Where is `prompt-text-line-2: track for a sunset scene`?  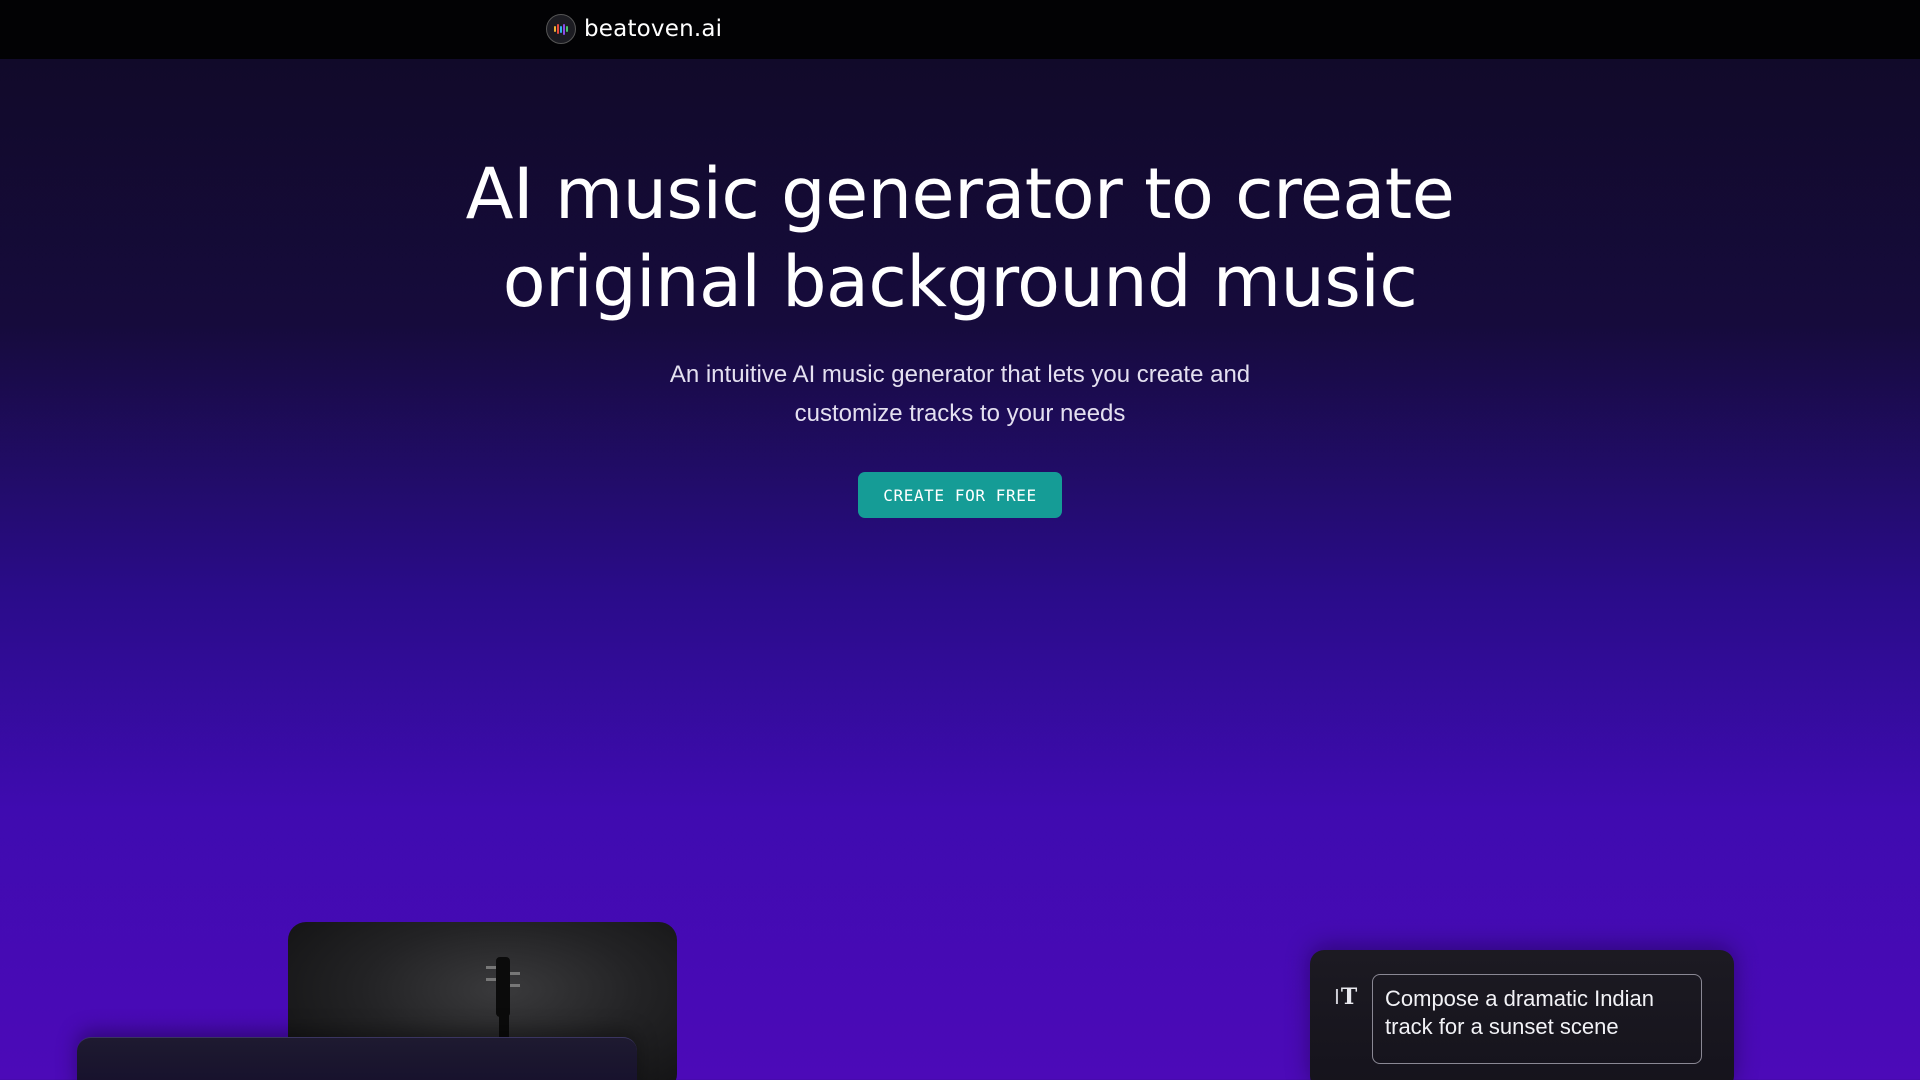 prompt-text-line-2: track for a sunset scene is located at coordinates (1502, 1026).